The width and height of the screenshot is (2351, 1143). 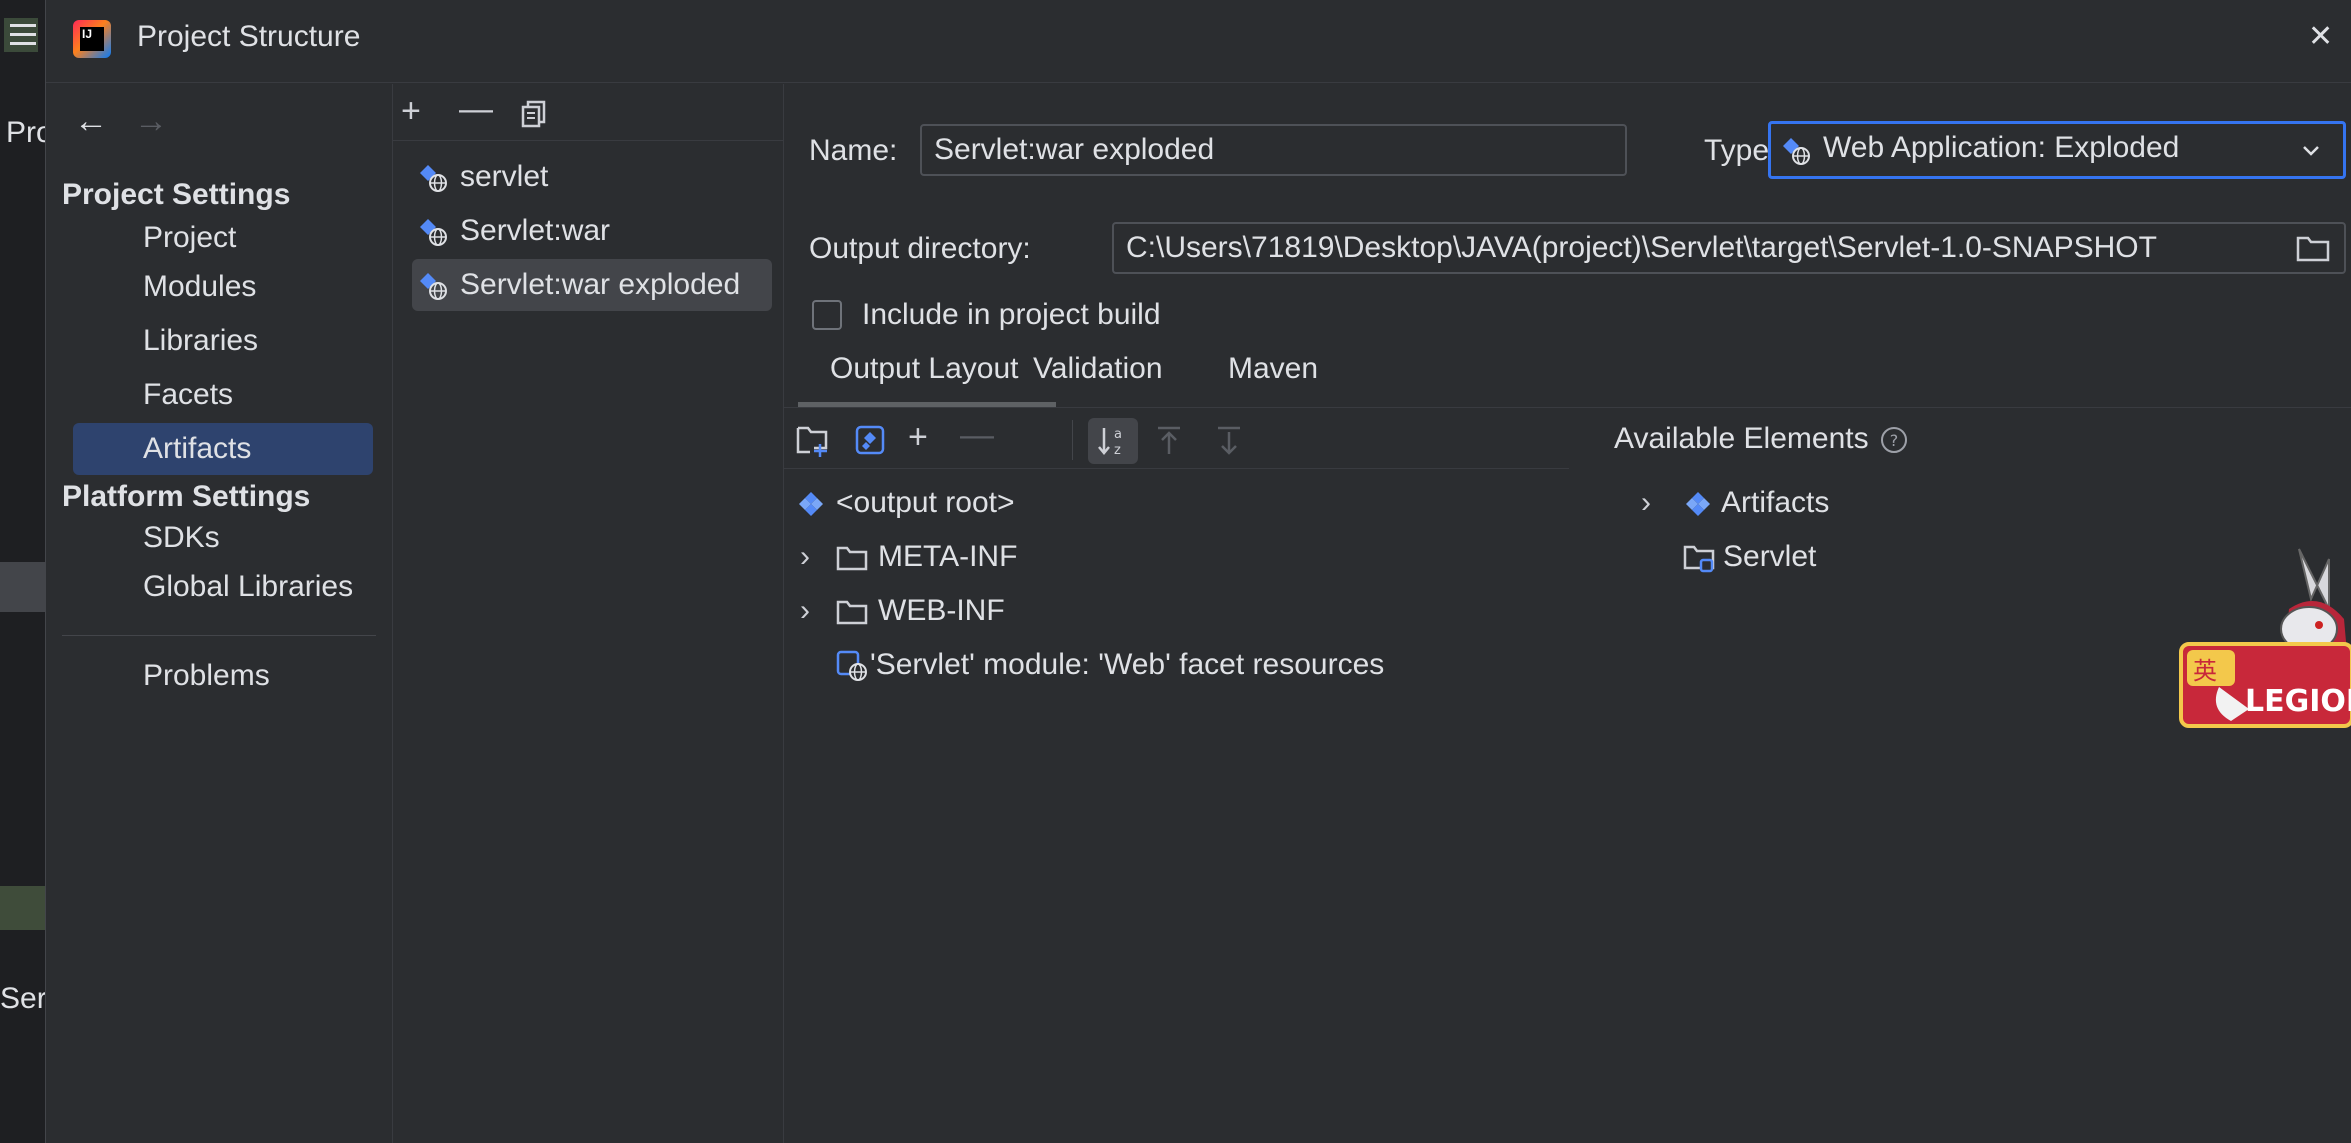 What do you see at coordinates (411, 111) in the screenshot?
I see `add-icon: +` at bounding box center [411, 111].